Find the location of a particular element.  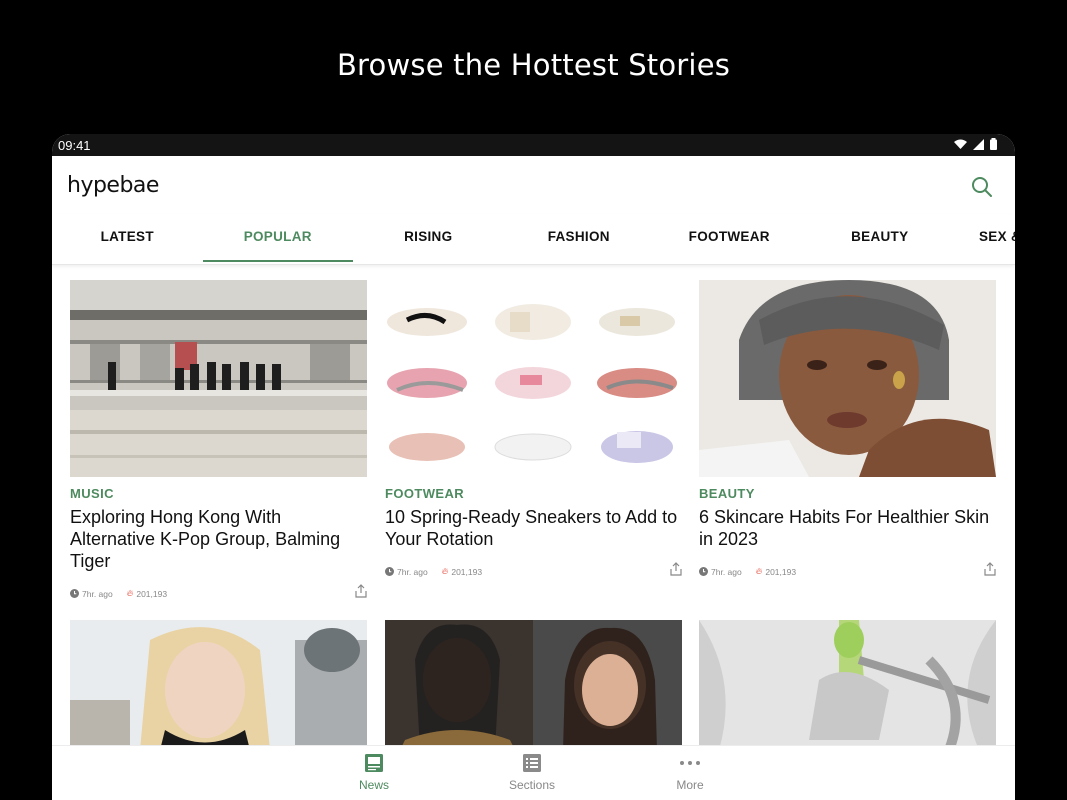

tab-latest: LATEST is located at coordinates (127, 239).